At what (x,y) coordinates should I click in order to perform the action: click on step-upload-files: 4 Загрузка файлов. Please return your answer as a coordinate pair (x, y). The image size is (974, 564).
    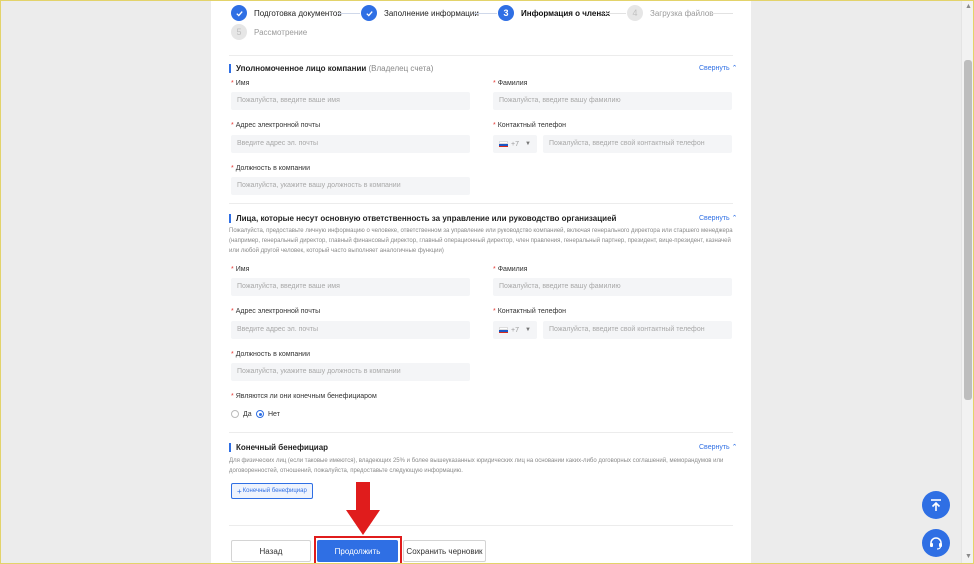
    Looking at the image, I should click on (670, 13).